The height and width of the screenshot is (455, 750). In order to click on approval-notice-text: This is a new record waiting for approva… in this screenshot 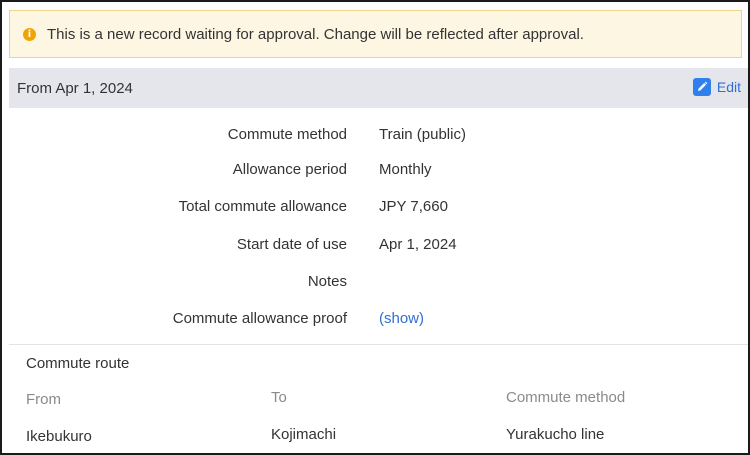, I will do `click(315, 34)`.